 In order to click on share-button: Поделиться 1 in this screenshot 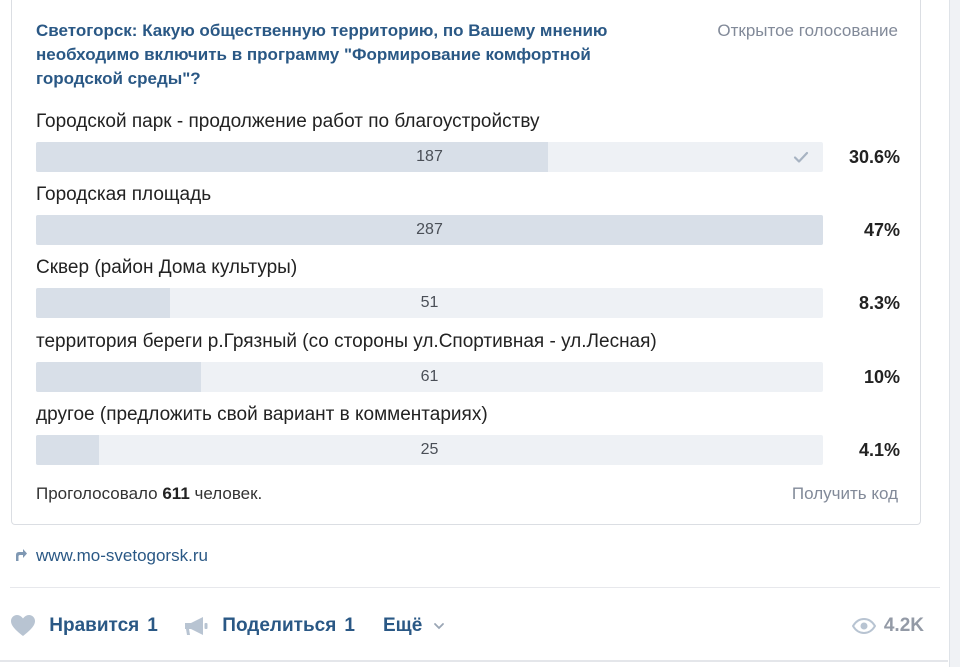, I will do `click(269, 626)`.